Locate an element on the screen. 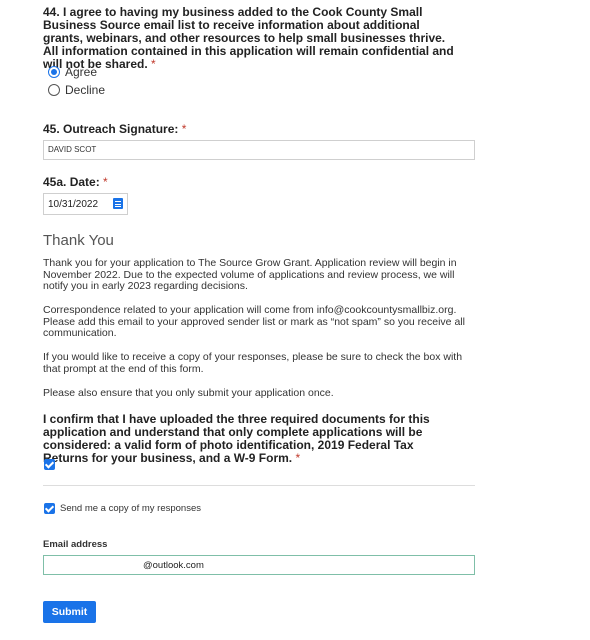 This screenshot has height=640, width=590. question-45a-text: 45a. Date: is located at coordinates (71, 182).